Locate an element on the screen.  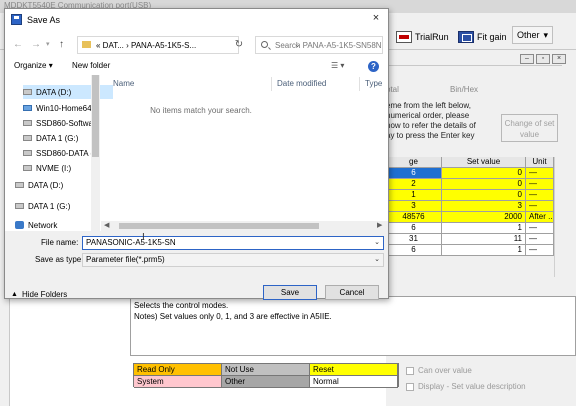
table-cell: 2 is located at coordinates (414, 184).